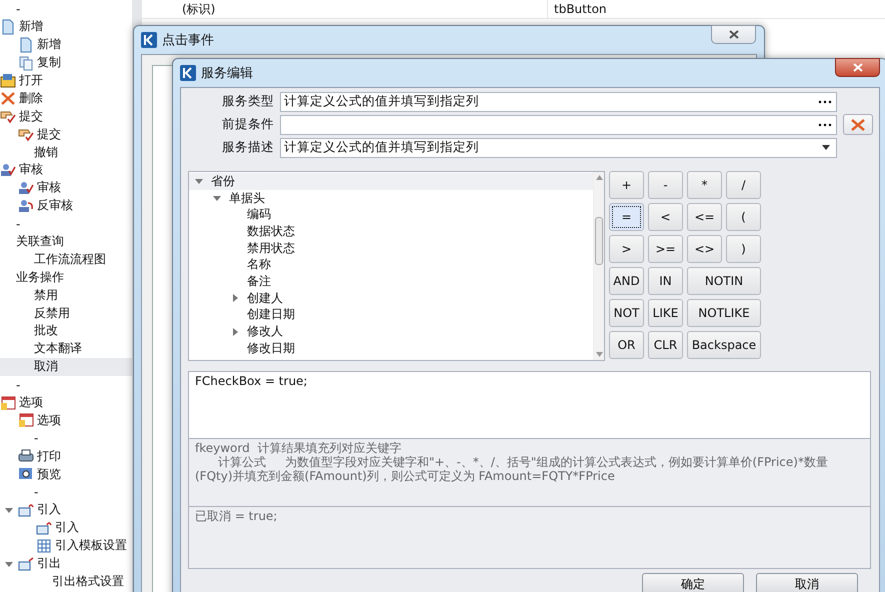 Image resolution: width=885 pixels, height=592 pixels. What do you see at coordinates (227, 73) in the screenshot?
I see `window-title: 服务编辑` at bounding box center [227, 73].